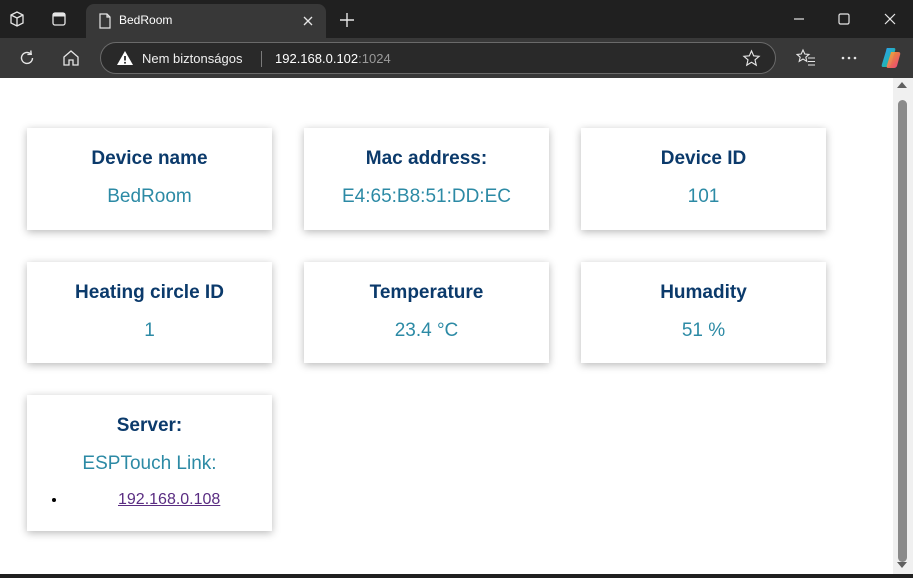  I want to click on scroll-up-arrow, so click(902, 85).